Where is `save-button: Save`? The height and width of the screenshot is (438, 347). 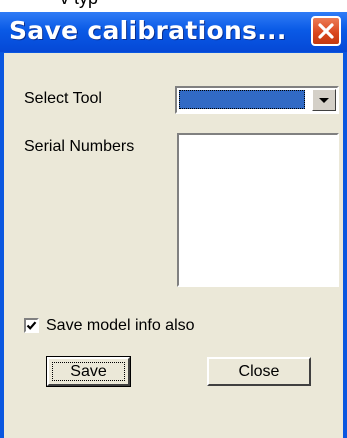
save-button: Save is located at coordinates (88, 371).